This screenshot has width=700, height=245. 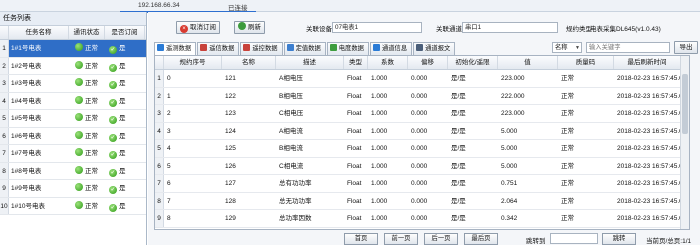 I want to click on task-name: 1#2号电表, so click(x=26, y=66).